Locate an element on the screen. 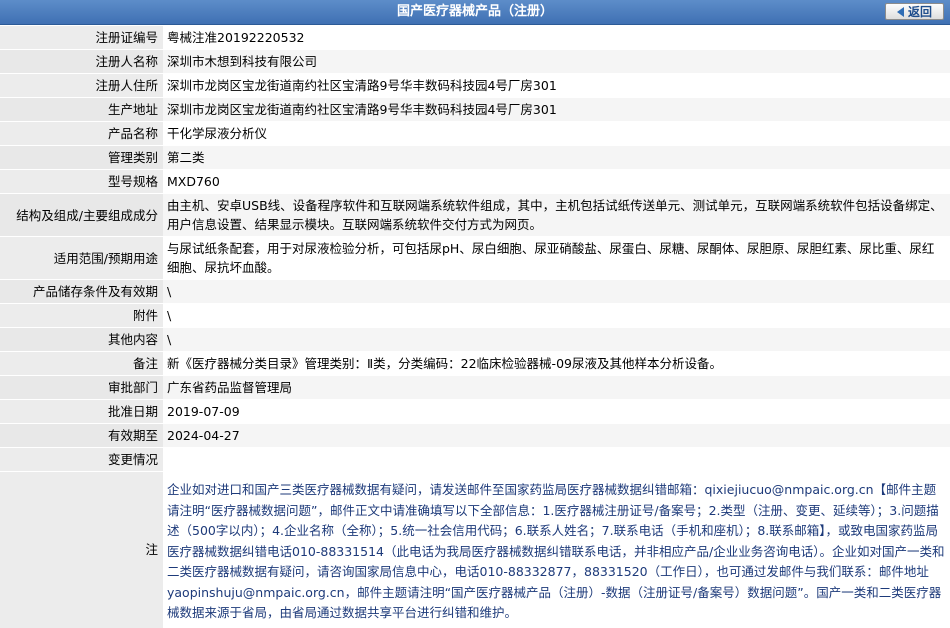 The height and width of the screenshot is (628, 950). field-label: 有效期至 is located at coordinates (81, 435).